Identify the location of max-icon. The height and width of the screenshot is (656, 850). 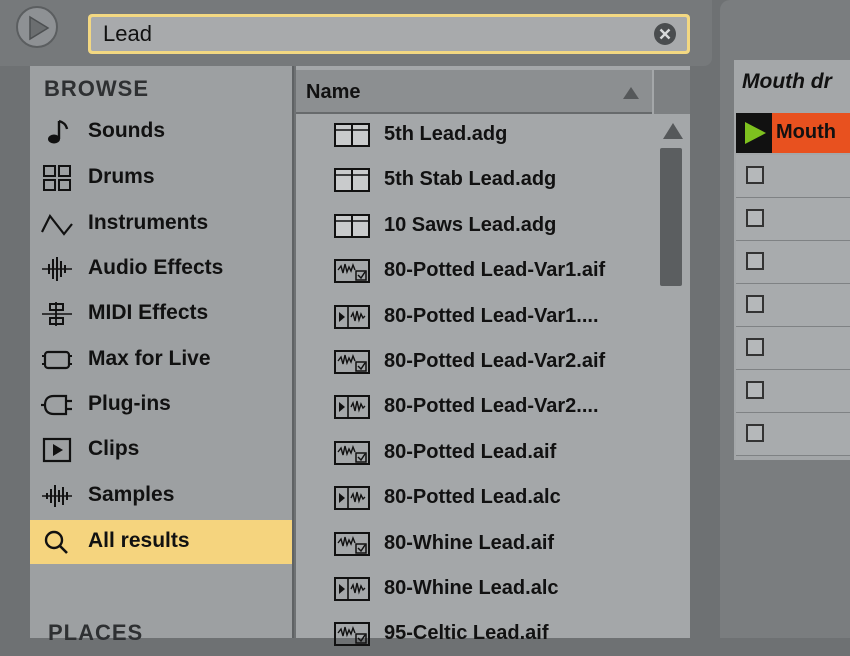
(57, 360).